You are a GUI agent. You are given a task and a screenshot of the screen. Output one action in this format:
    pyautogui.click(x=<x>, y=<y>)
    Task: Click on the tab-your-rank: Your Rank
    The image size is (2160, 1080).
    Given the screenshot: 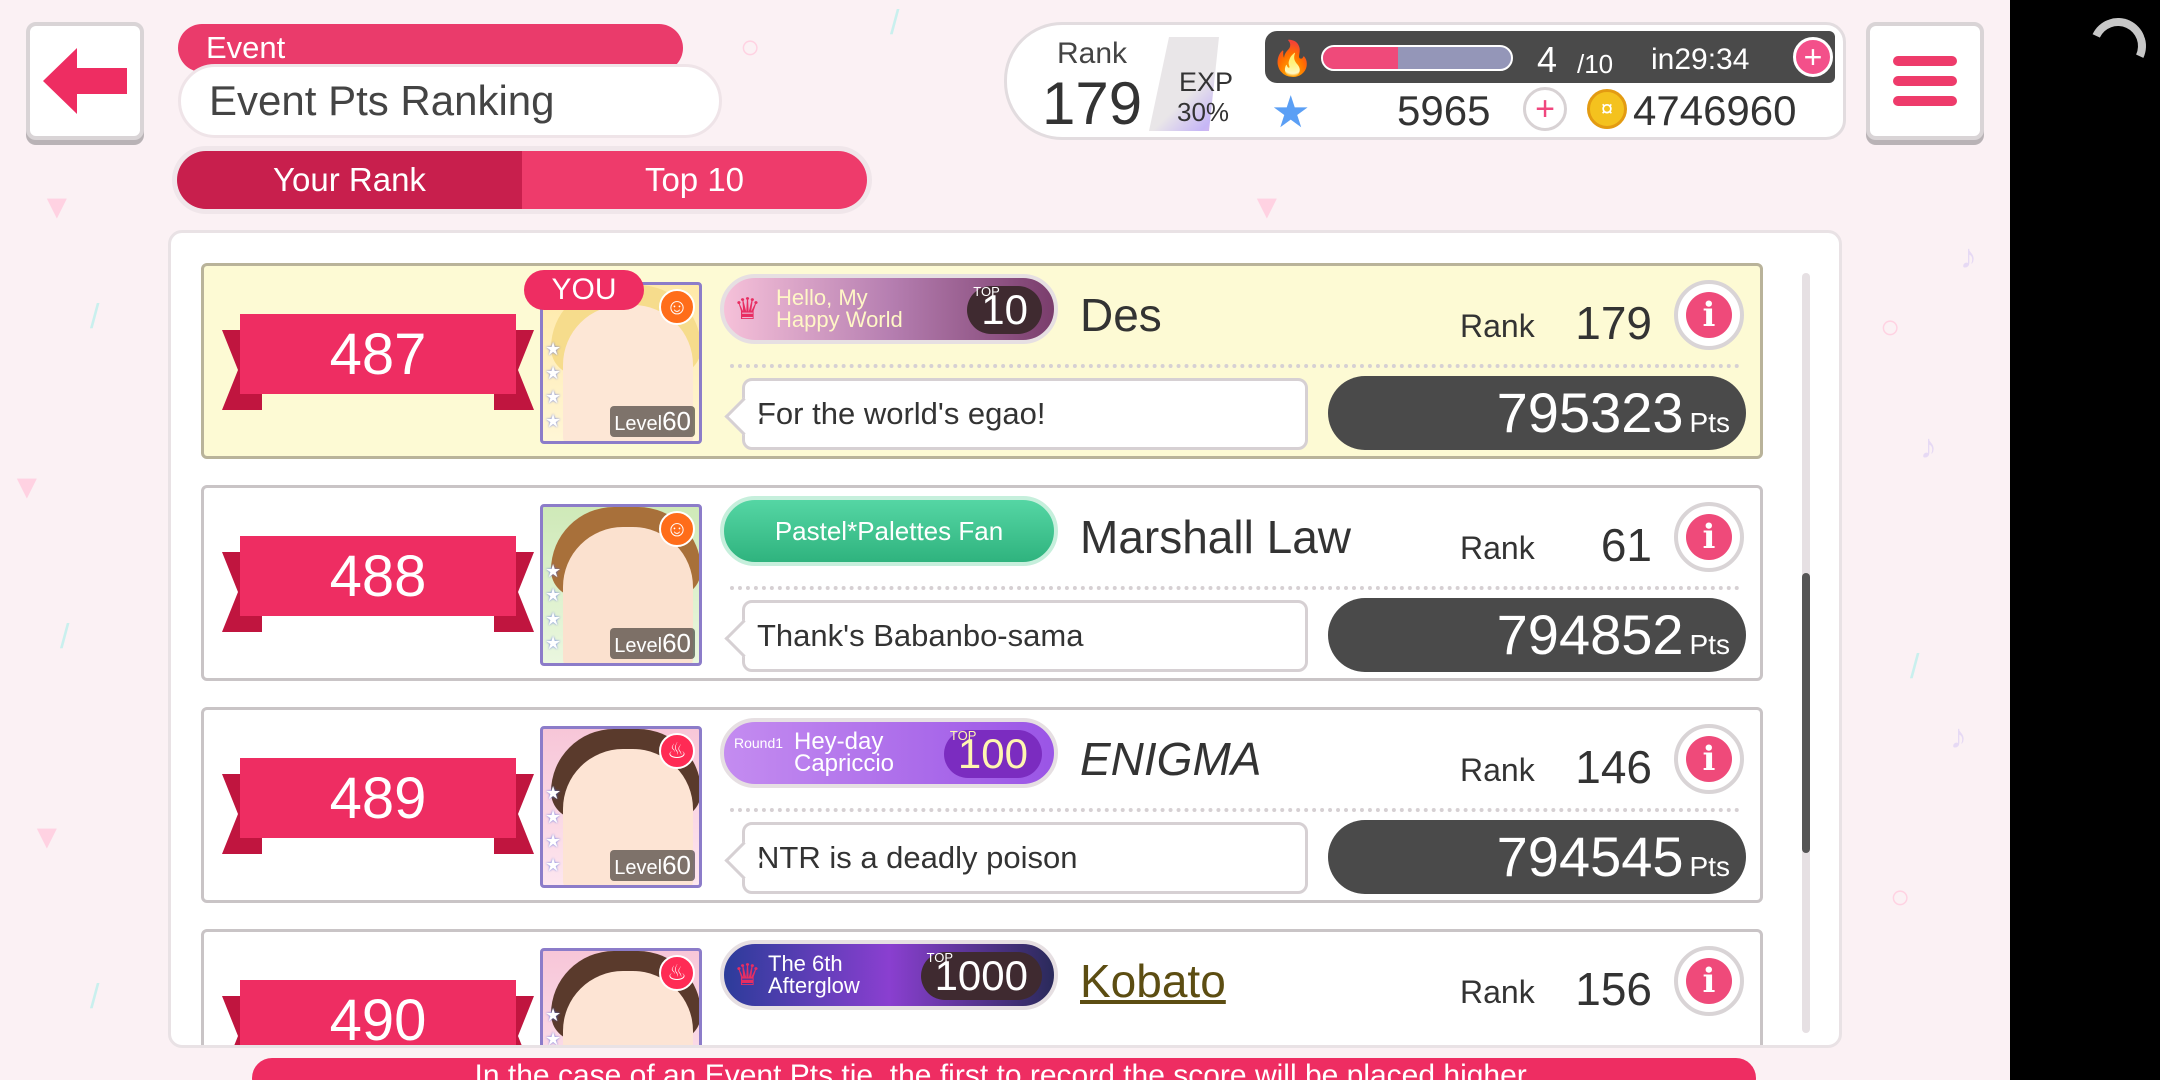 What is the action you would take?
    pyautogui.click(x=349, y=180)
    